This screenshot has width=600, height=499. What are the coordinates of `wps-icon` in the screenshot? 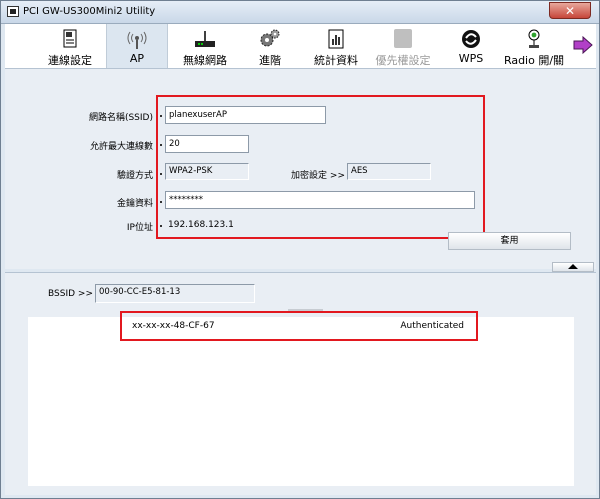 It's located at (471, 39).